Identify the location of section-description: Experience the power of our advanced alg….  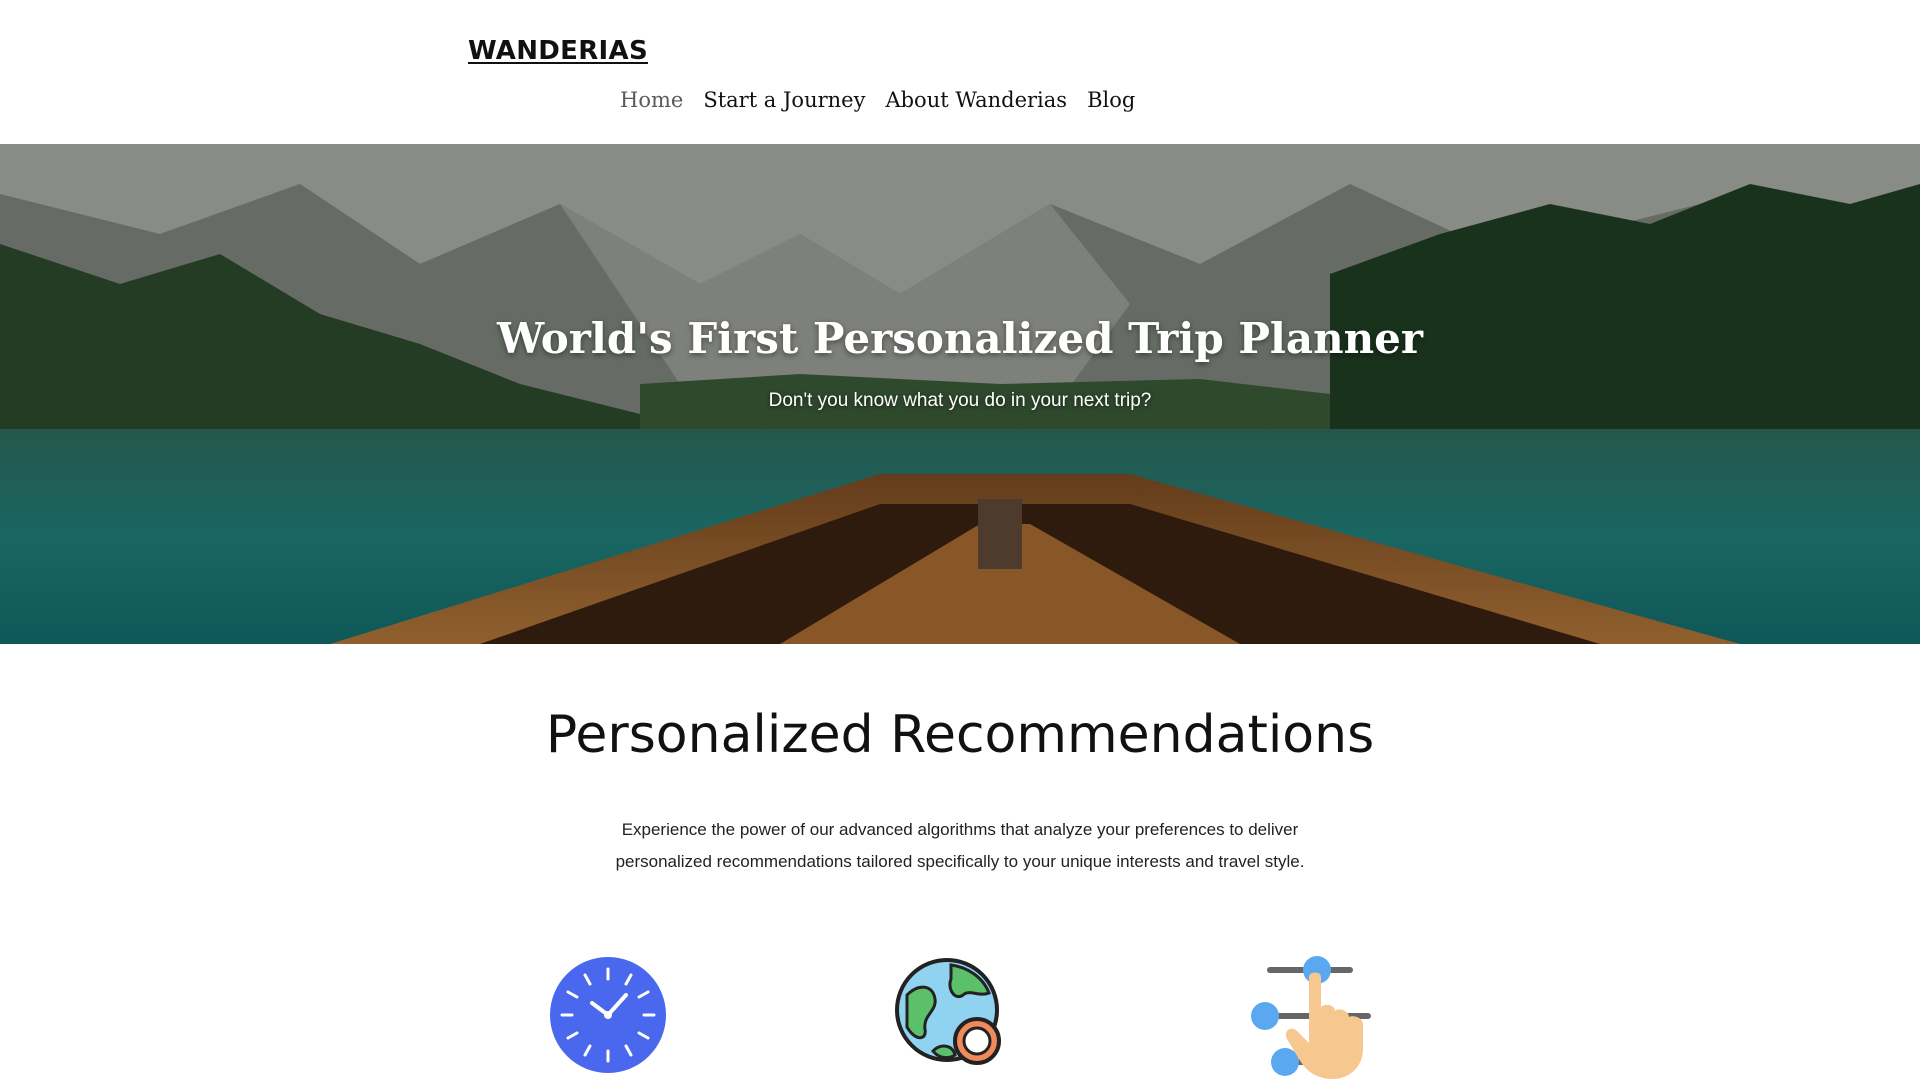
(960, 845).